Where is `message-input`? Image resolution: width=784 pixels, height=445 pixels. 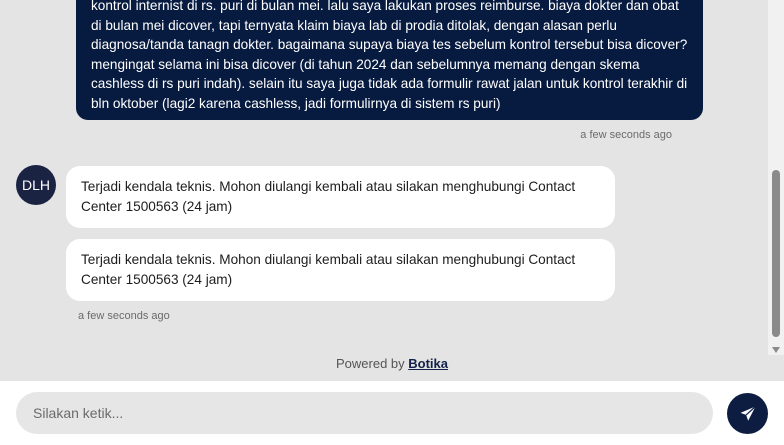
message-input is located at coordinates (364, 413).